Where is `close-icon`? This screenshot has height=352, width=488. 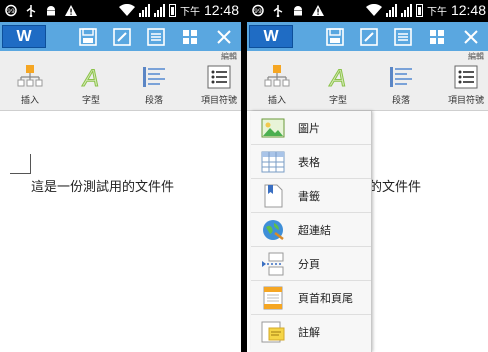
close-icon is located at coordinates (224, 36).